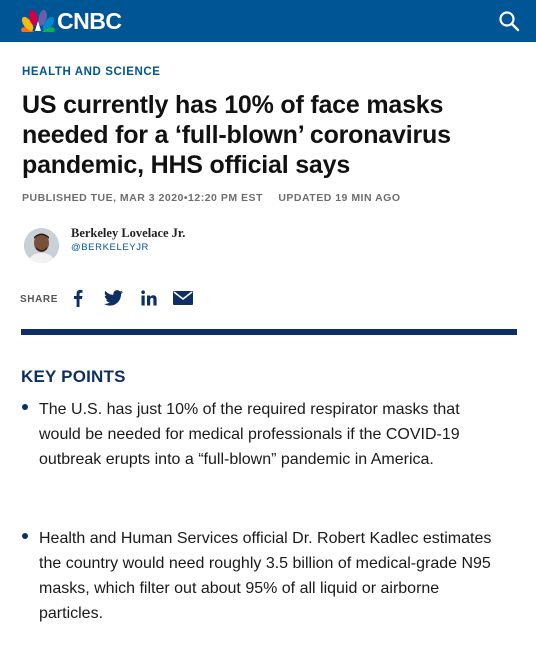 This screenshot has width=536, height=650. Describe the element at coordinates (339, 198) in the screenshot. I see `updated-time: UPDATED 19 MIN AGO` at that location.